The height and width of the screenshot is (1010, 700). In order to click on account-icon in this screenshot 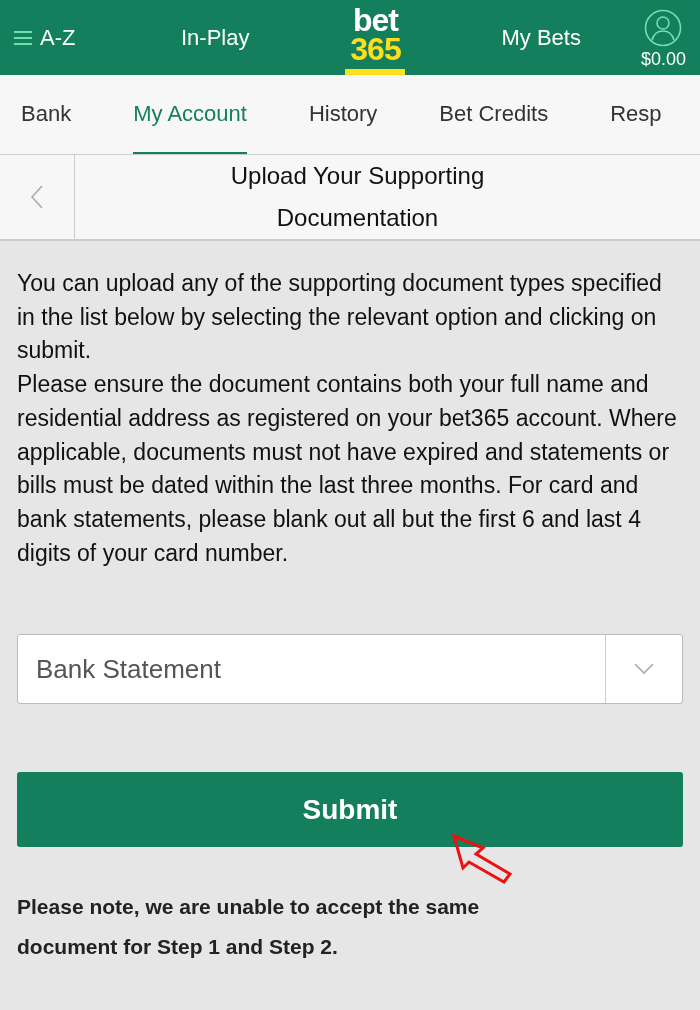, I will do `click(663, 28)`.